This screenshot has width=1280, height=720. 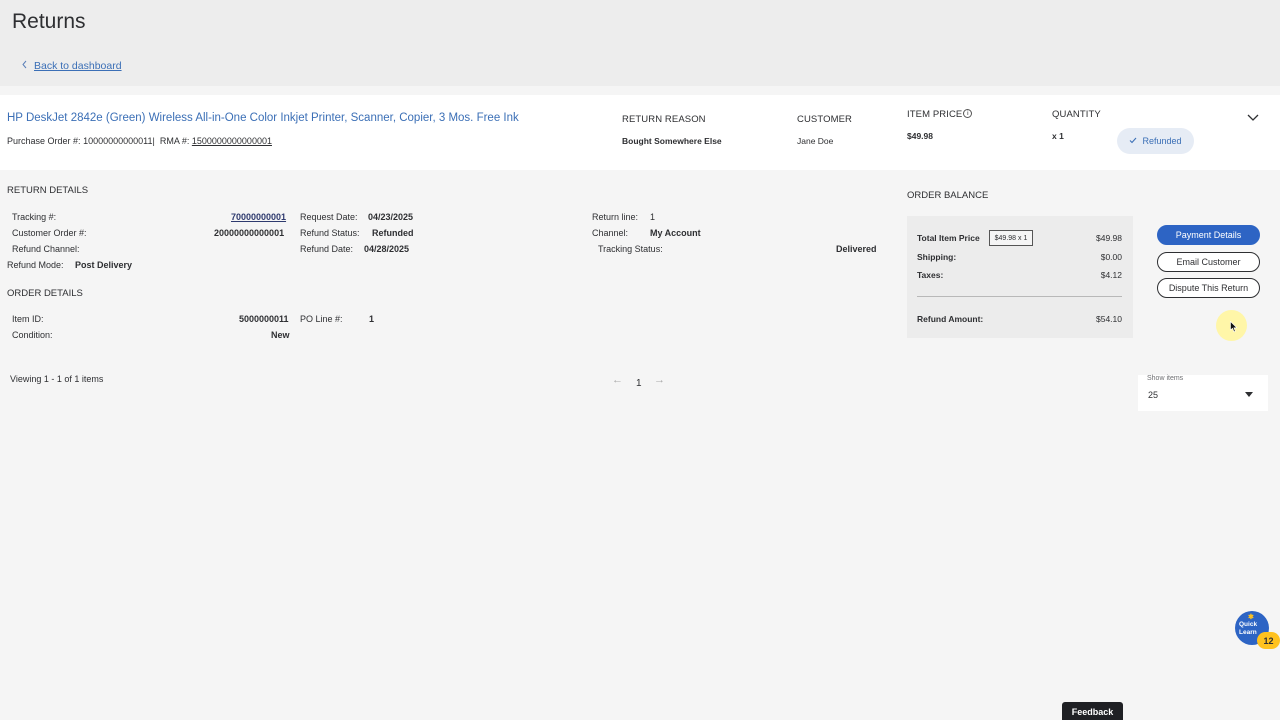 I want to click on page-header: Returns Back to dashboard, so click(x=640, y=43).